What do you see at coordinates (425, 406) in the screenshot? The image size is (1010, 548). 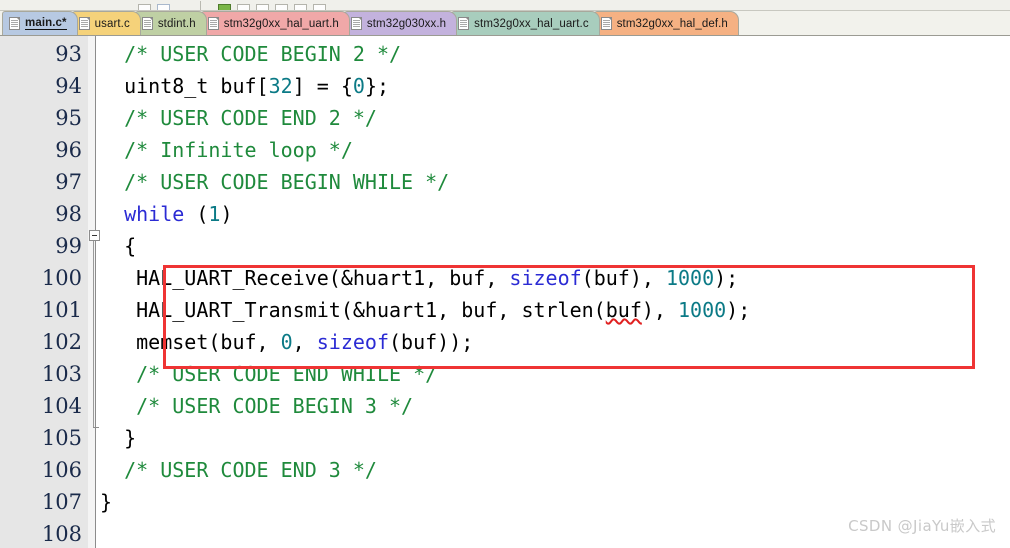 I see `code-line: /* USER CODE BEGIN 3 */` at bounding box center [425, 406].